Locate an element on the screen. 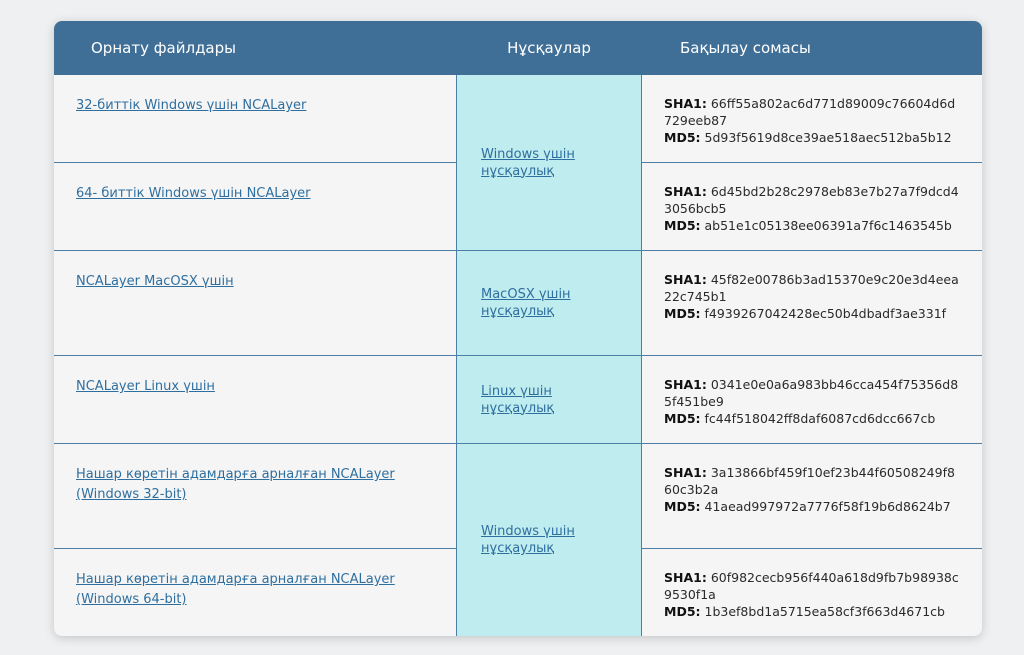 Image resolution: width=1024 pixels, height=655 pixels. sha1-value: 3a13866bf459f10ef23b44f60508249f860c3b2a is located at coordinates (809, 481).